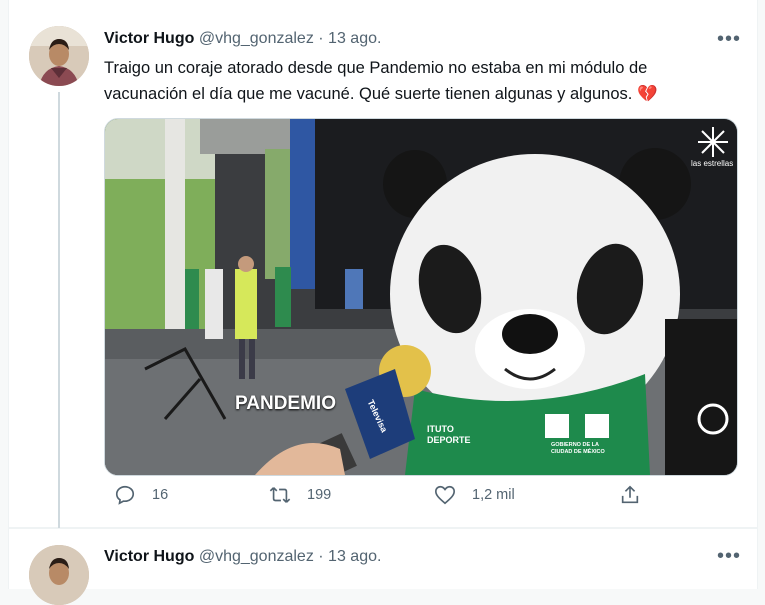  I want to click on avatar, so click(59, 56).